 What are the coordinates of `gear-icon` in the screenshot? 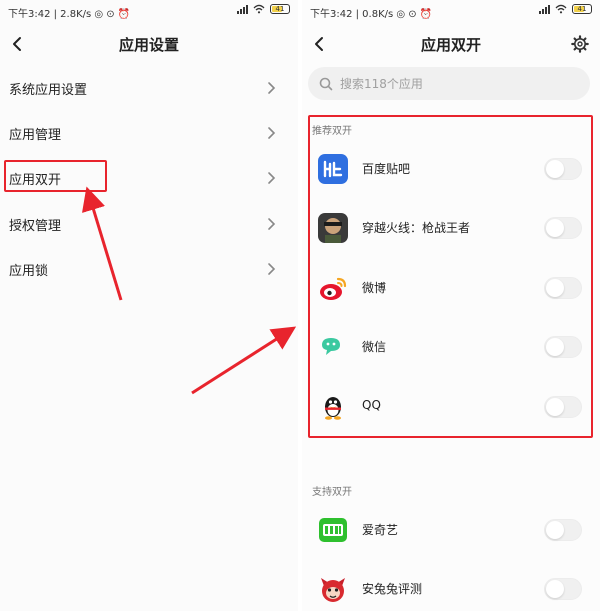 It's located at (580, 44).